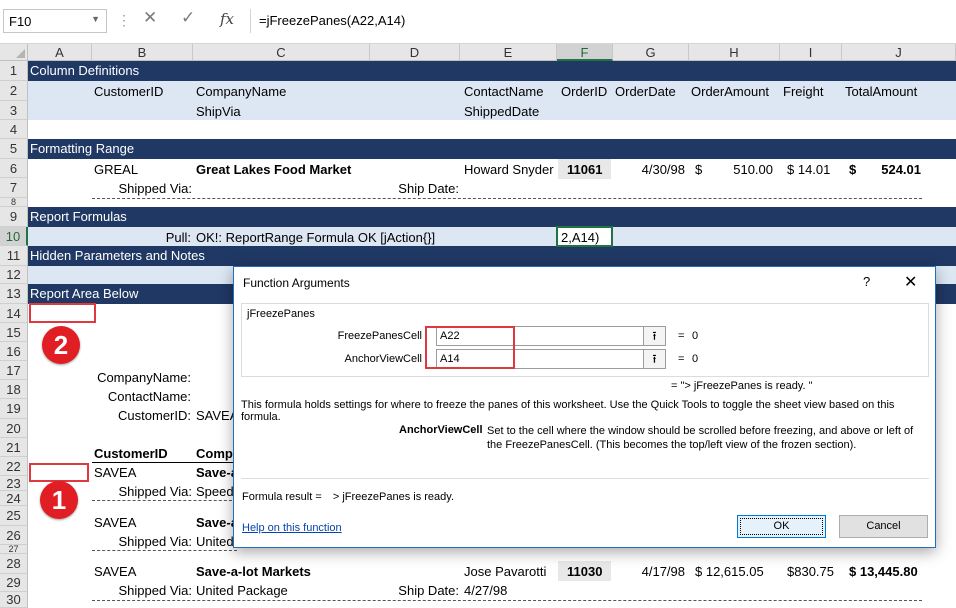  I want to click on column-header: D, so click(415, 52).